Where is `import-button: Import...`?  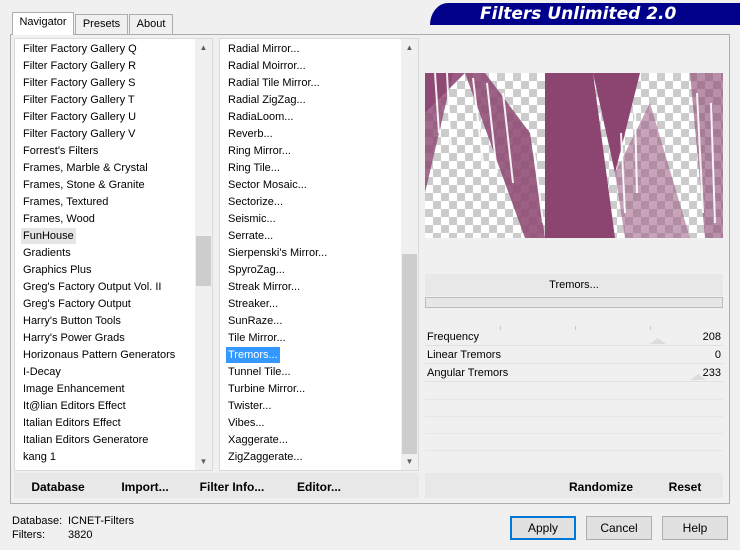
import-button: Import... is located at coordinates (145, 487).